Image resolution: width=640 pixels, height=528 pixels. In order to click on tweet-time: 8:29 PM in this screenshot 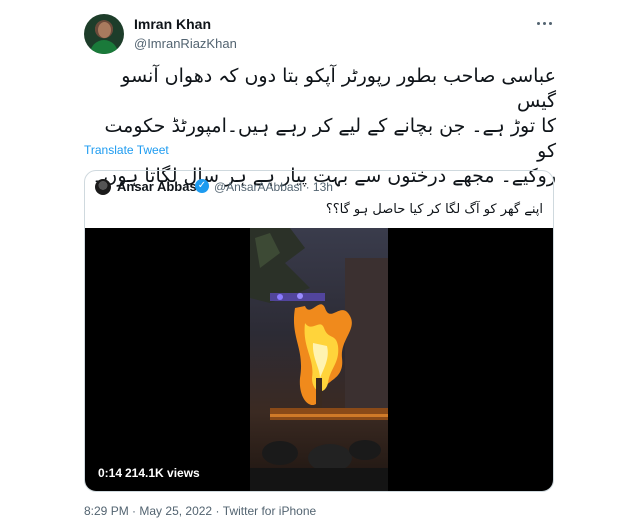, I will do `click(106, 511)`.